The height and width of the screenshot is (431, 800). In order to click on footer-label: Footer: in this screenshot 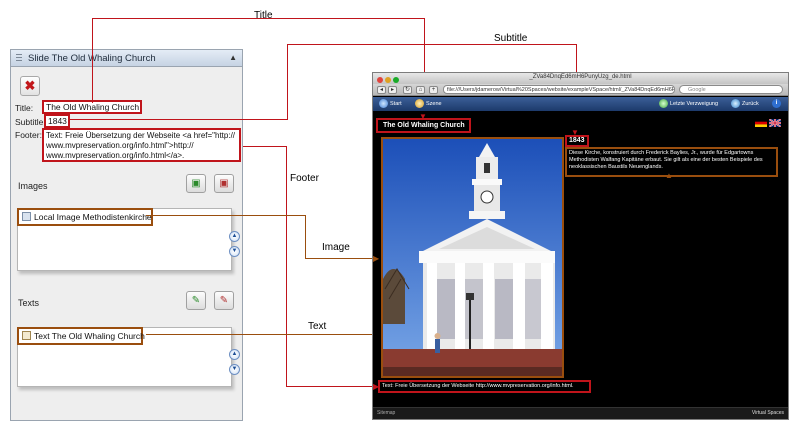, I will do `click(28, 135)`.